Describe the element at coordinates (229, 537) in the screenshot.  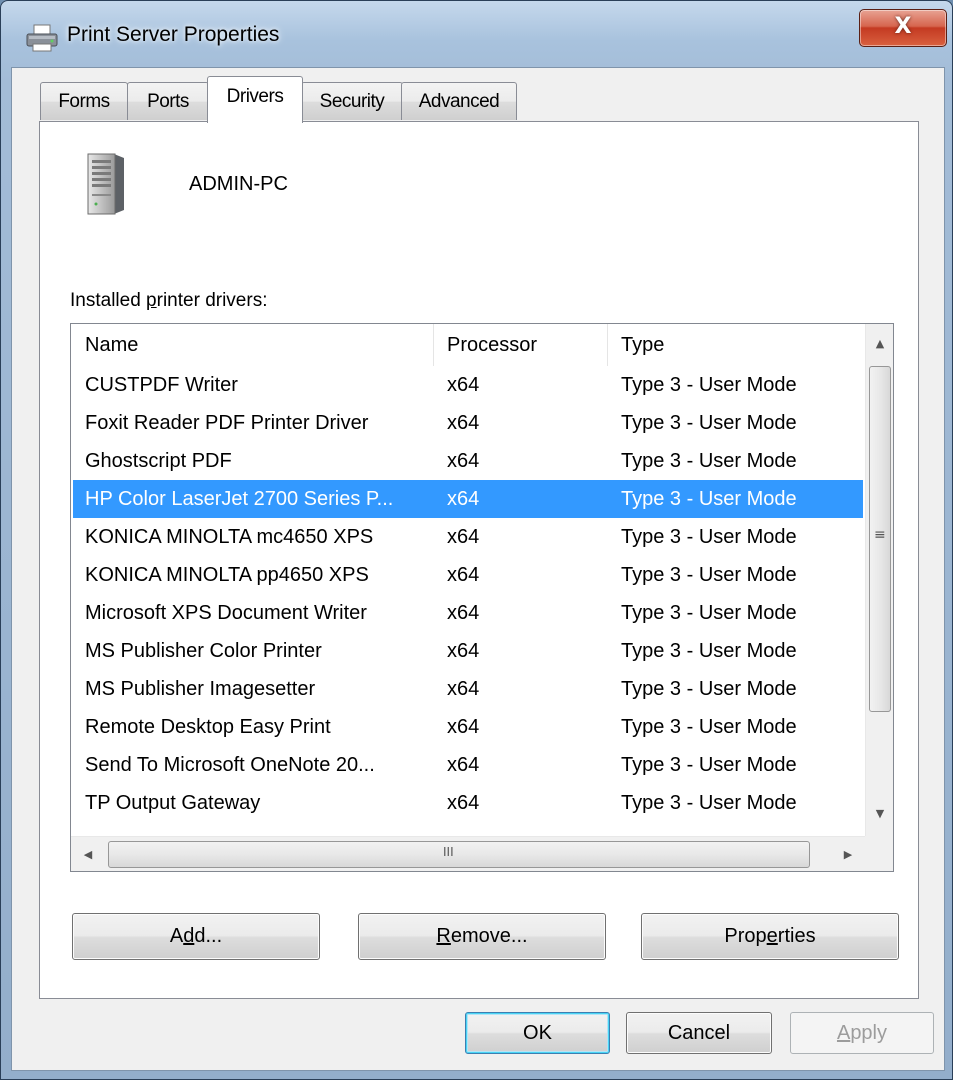
I see `driver-name-cell: KONICA MINOLTA mc4650 XPS` at that location.